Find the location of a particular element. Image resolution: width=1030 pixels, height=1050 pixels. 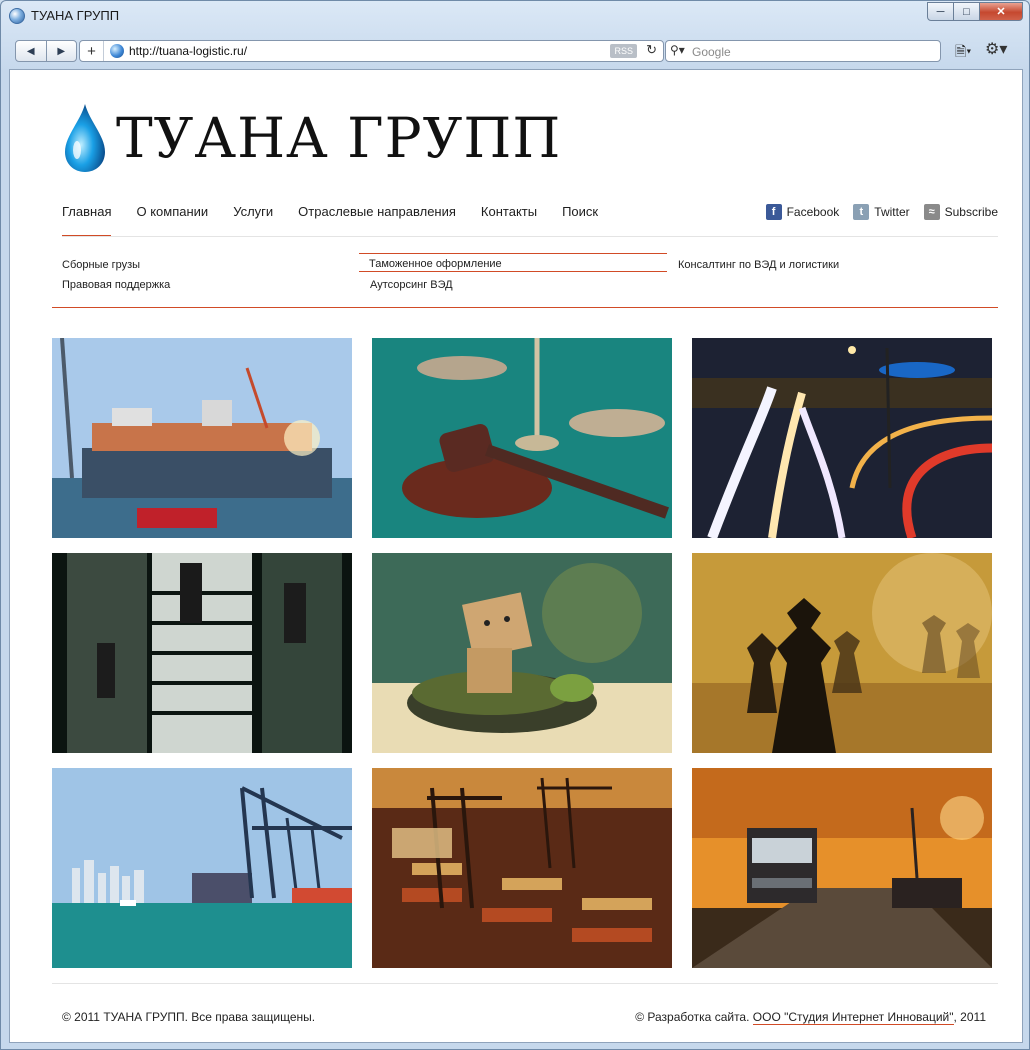

gallery-tile-gavel is located at coordinates (522, 438).